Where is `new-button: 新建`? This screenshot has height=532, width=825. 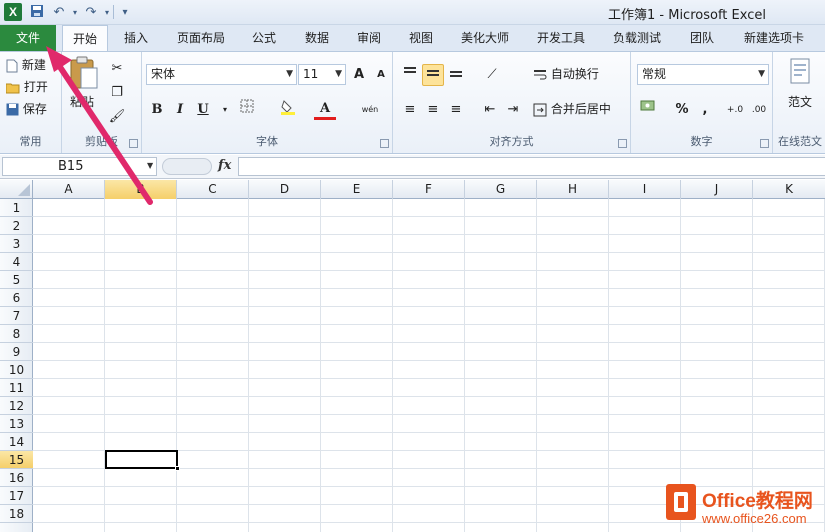 new-button: 新建 is located at coordinates (26, 65).